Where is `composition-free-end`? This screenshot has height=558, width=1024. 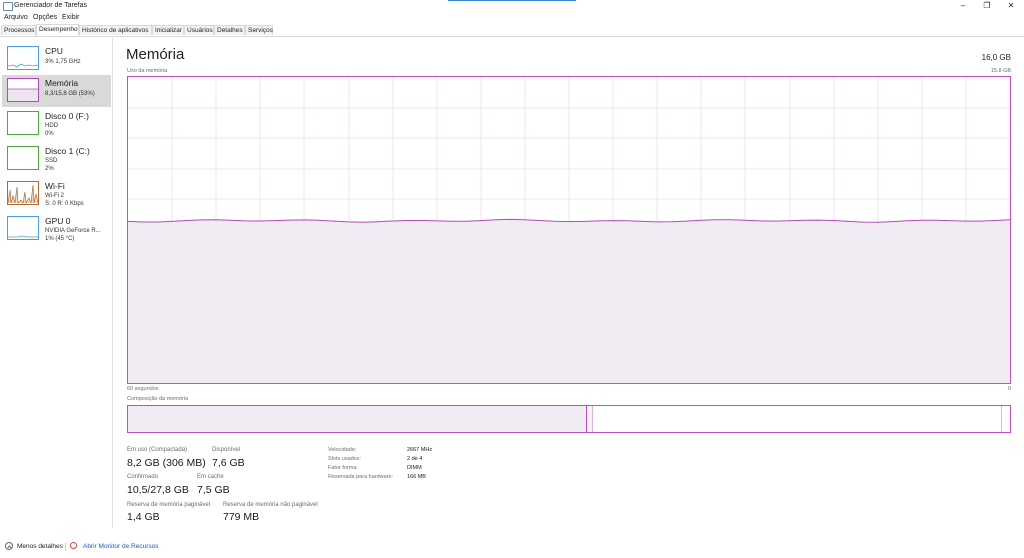 composition-free-end is located at coordinates (1001, 419).